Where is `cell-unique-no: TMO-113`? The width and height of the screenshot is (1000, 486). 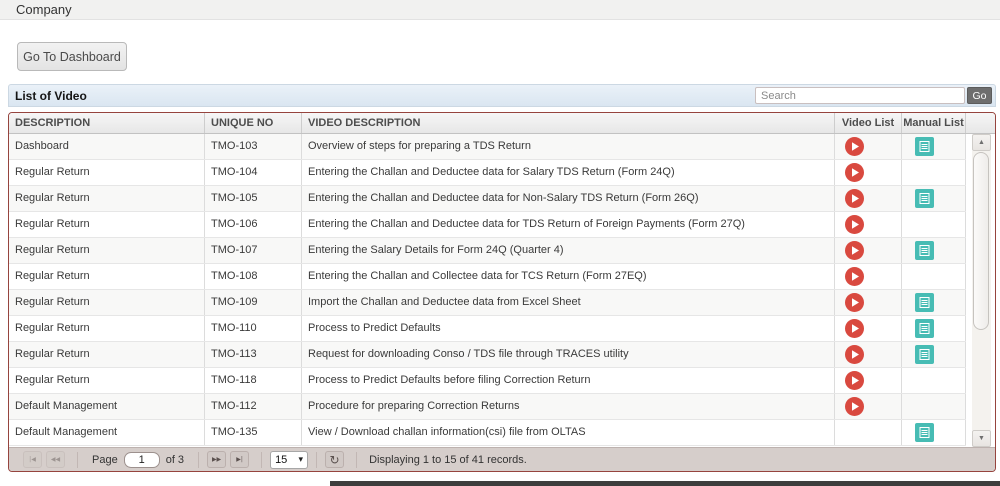 cell-unique-no: TMO-113 is located at coordinates (253, 354).